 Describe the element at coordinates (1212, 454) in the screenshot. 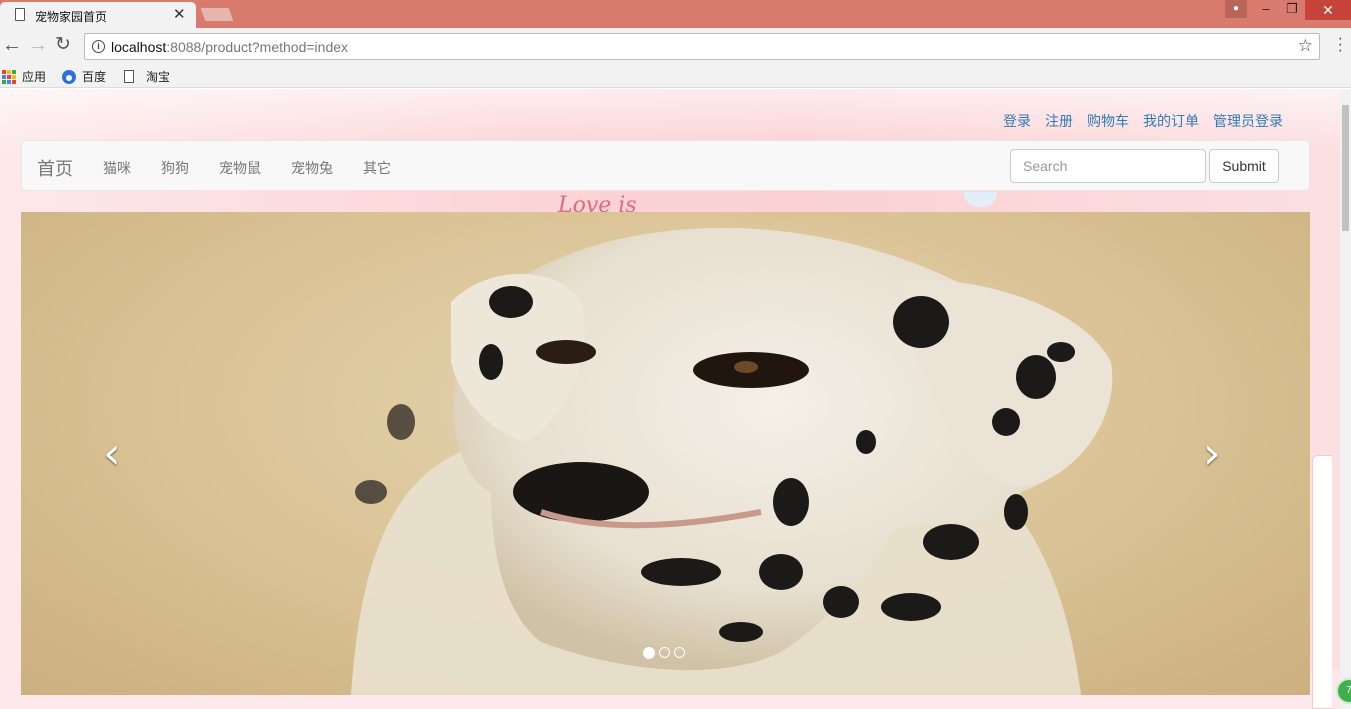

I see `chevron-right-icon: ›` at that location.